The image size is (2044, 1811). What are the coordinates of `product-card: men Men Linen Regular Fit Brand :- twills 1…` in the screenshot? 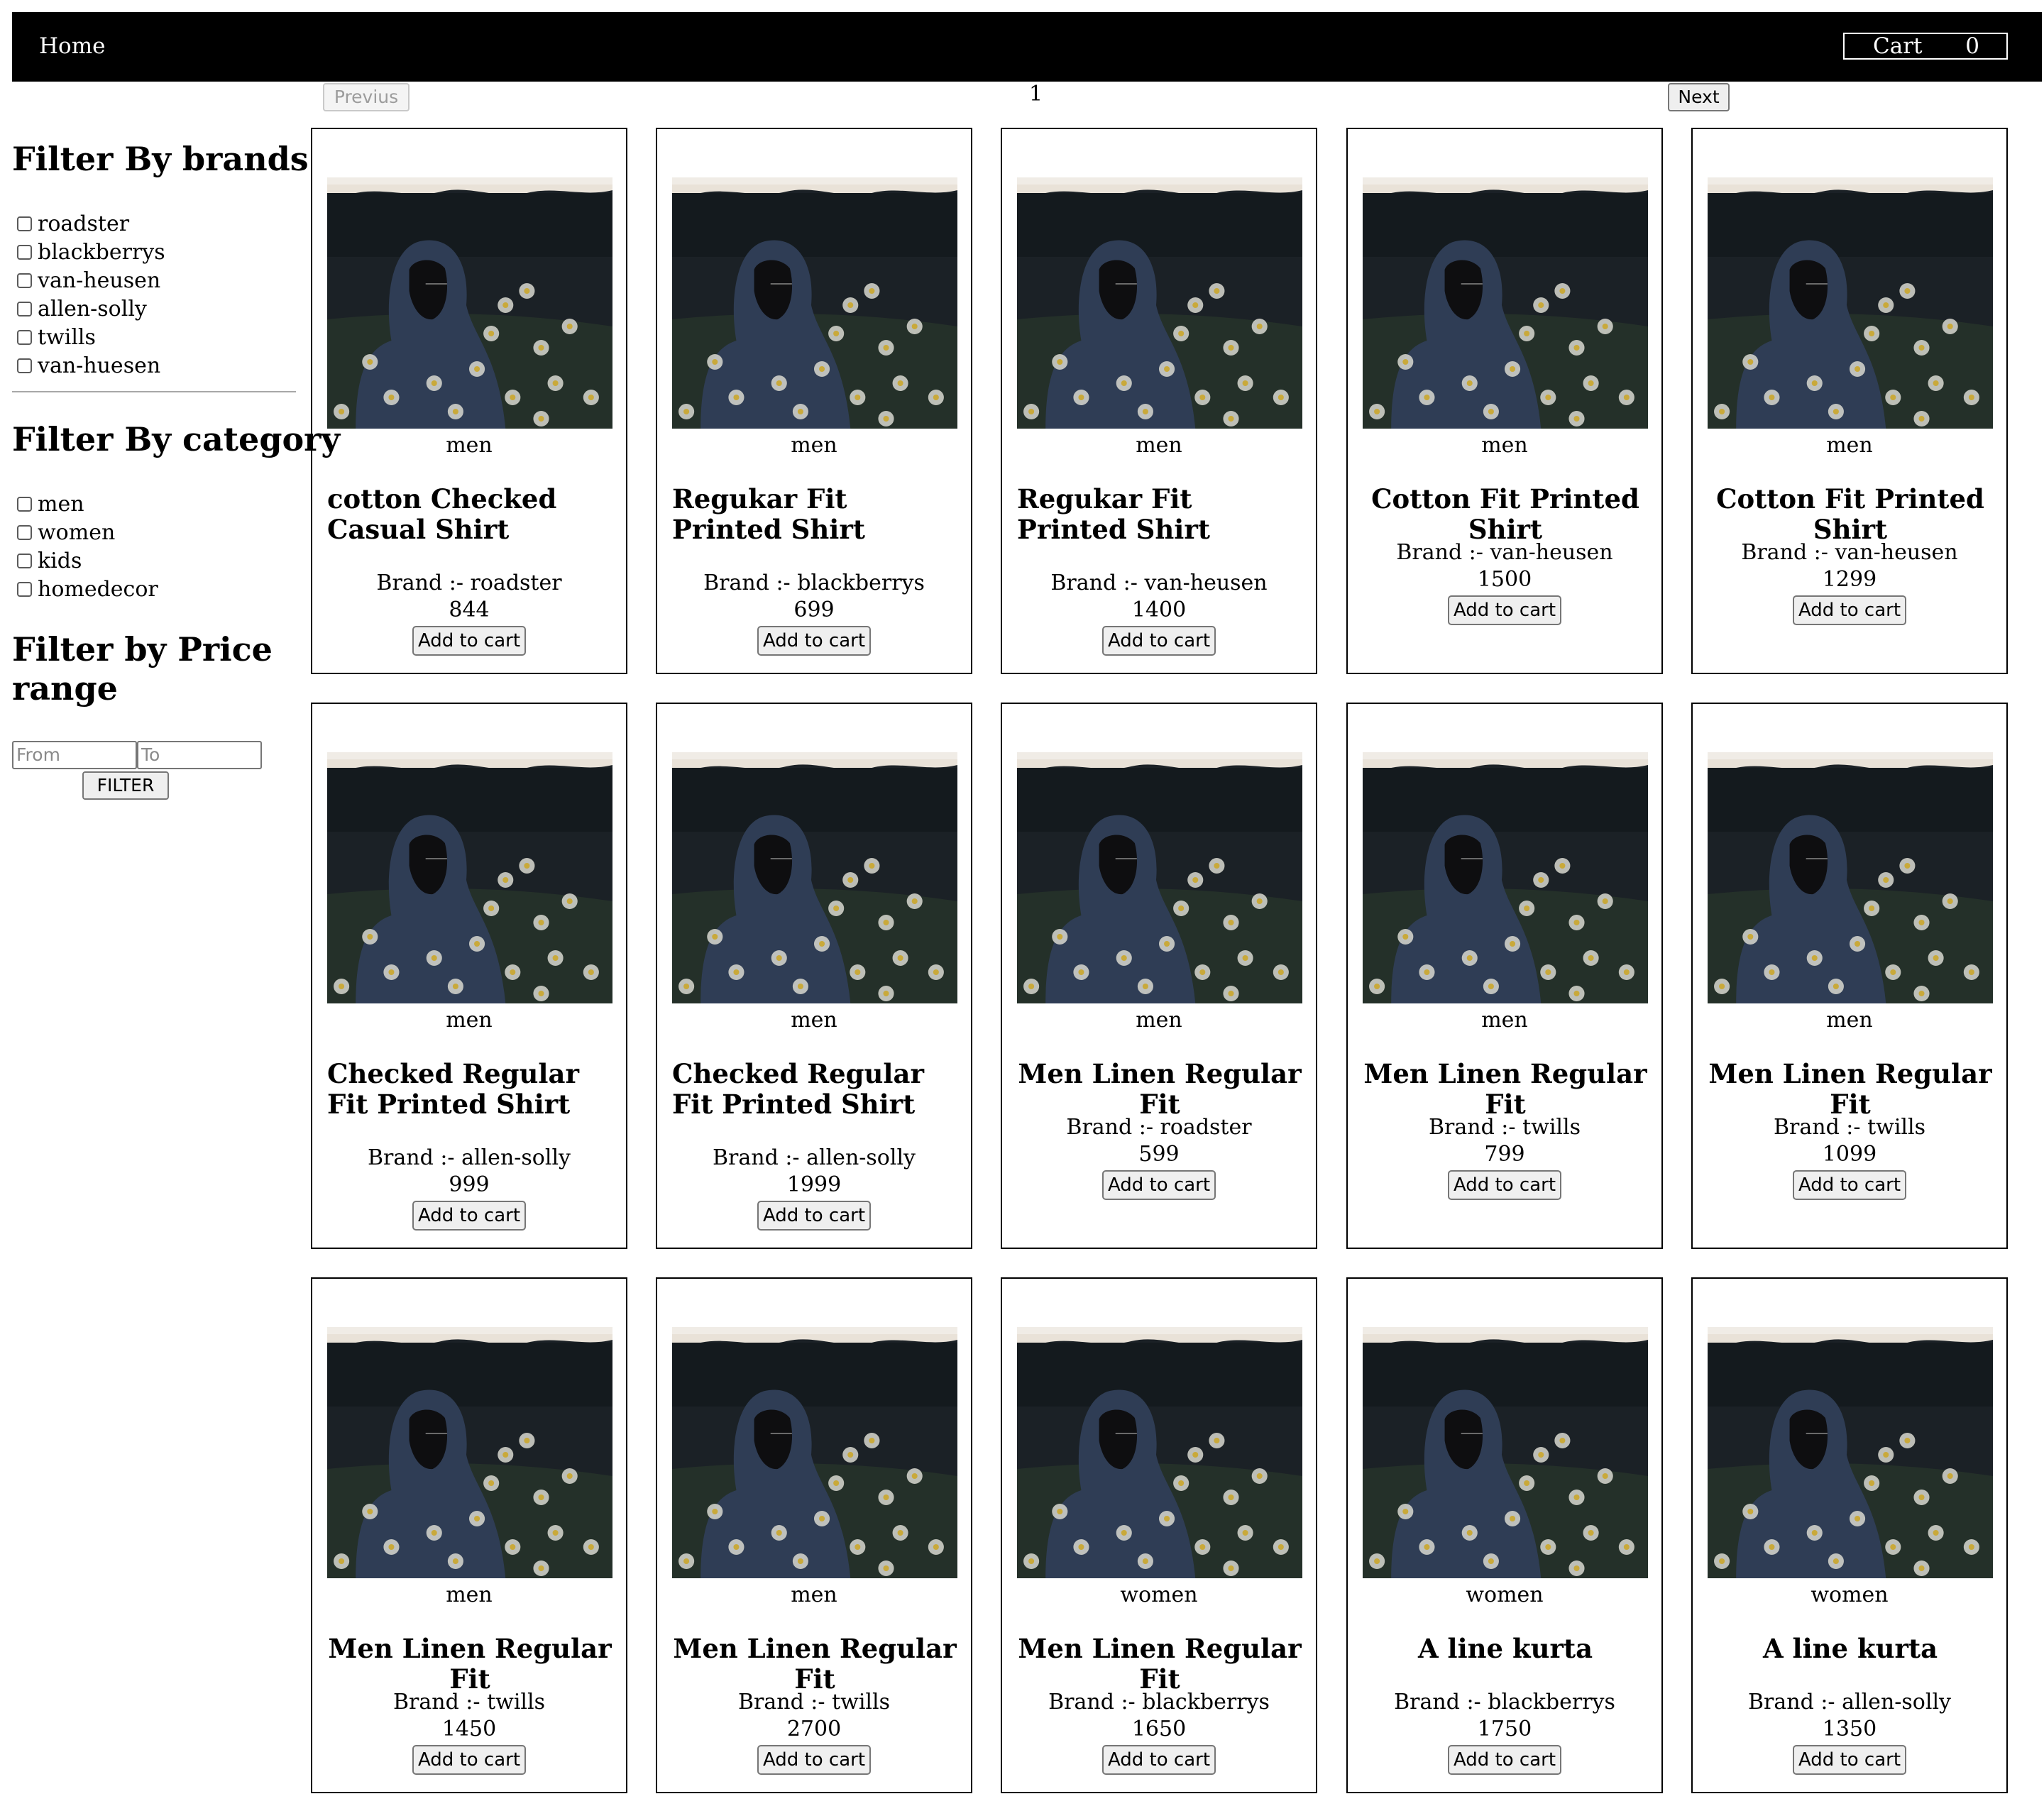 It's located at (469, 1535).